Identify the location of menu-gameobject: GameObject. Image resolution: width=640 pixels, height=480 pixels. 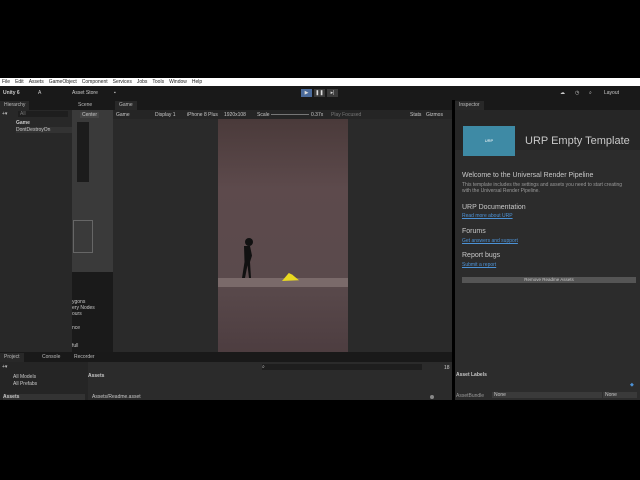
(63, 82).